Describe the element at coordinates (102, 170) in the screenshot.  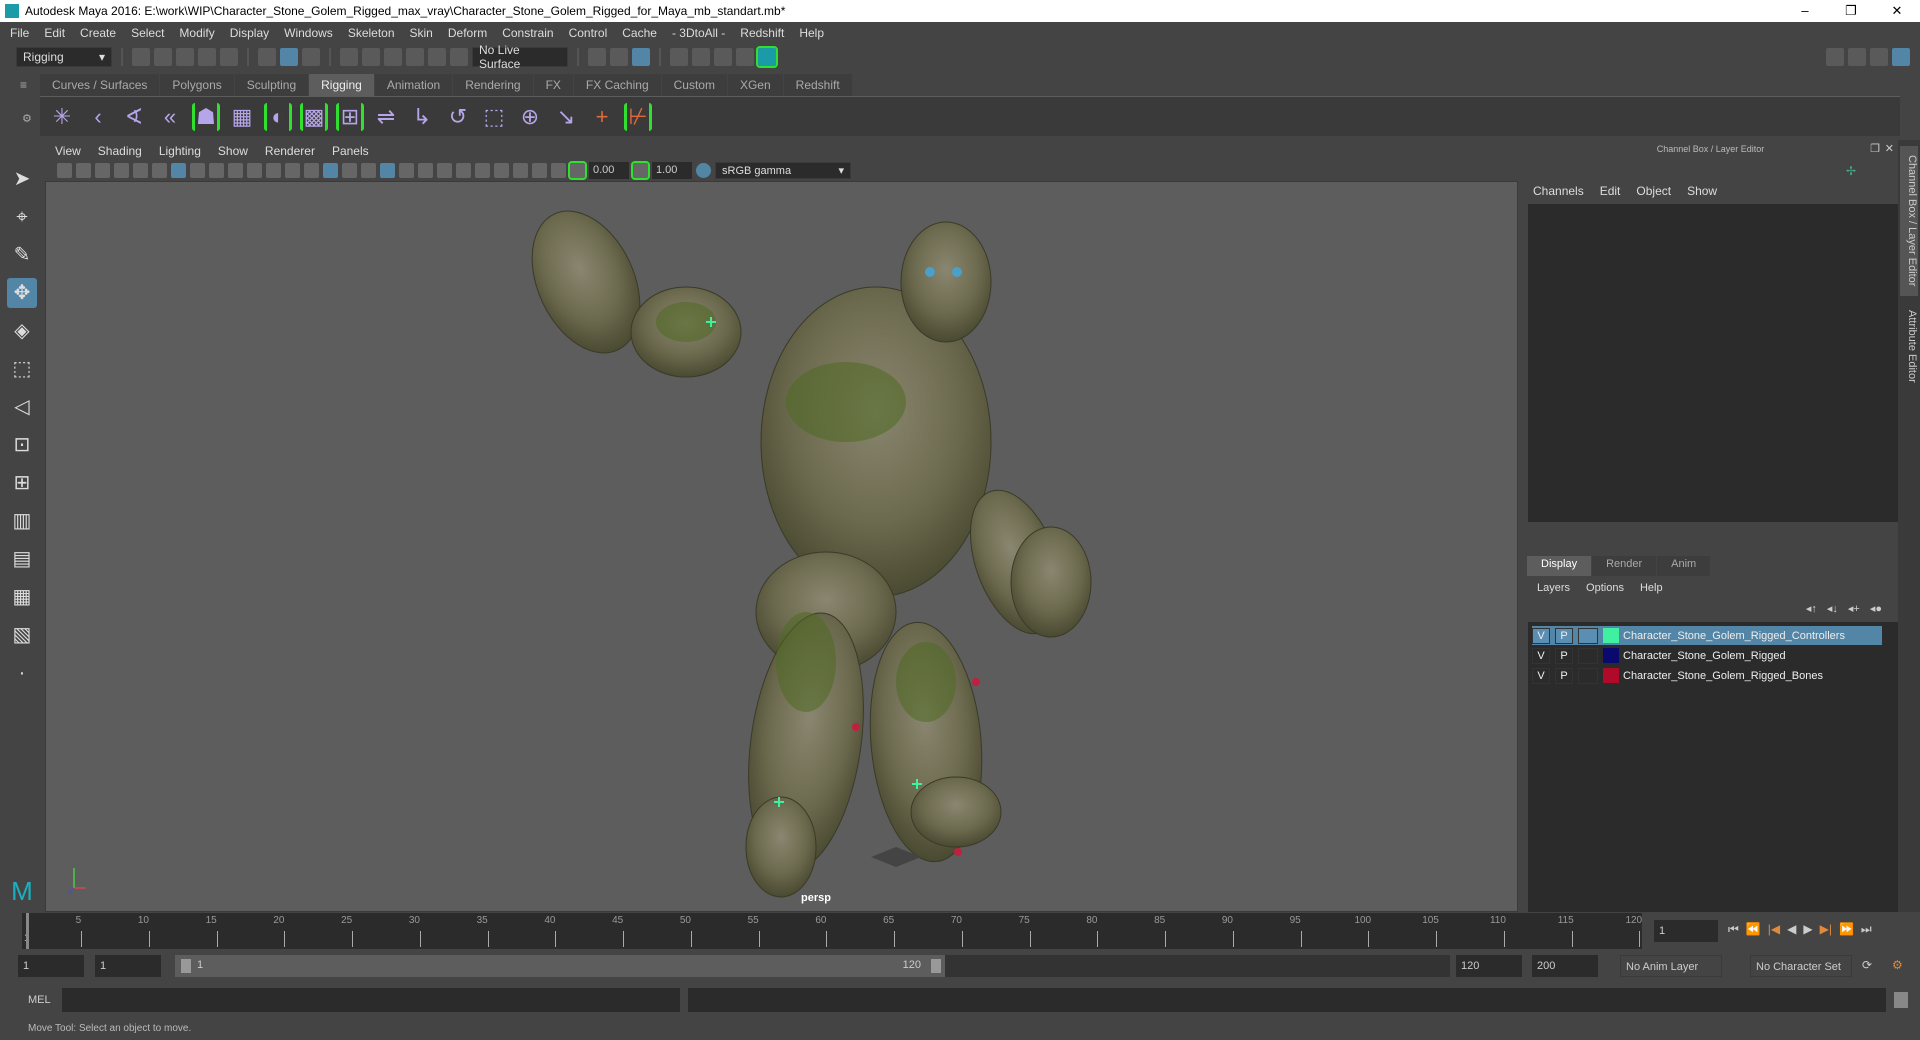
I see `bookmark-icon` at that location.